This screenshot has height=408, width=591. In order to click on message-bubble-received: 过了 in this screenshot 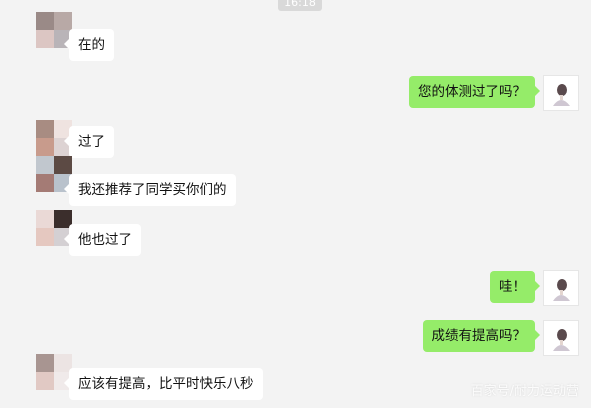, I will do `click(89, 142)`.